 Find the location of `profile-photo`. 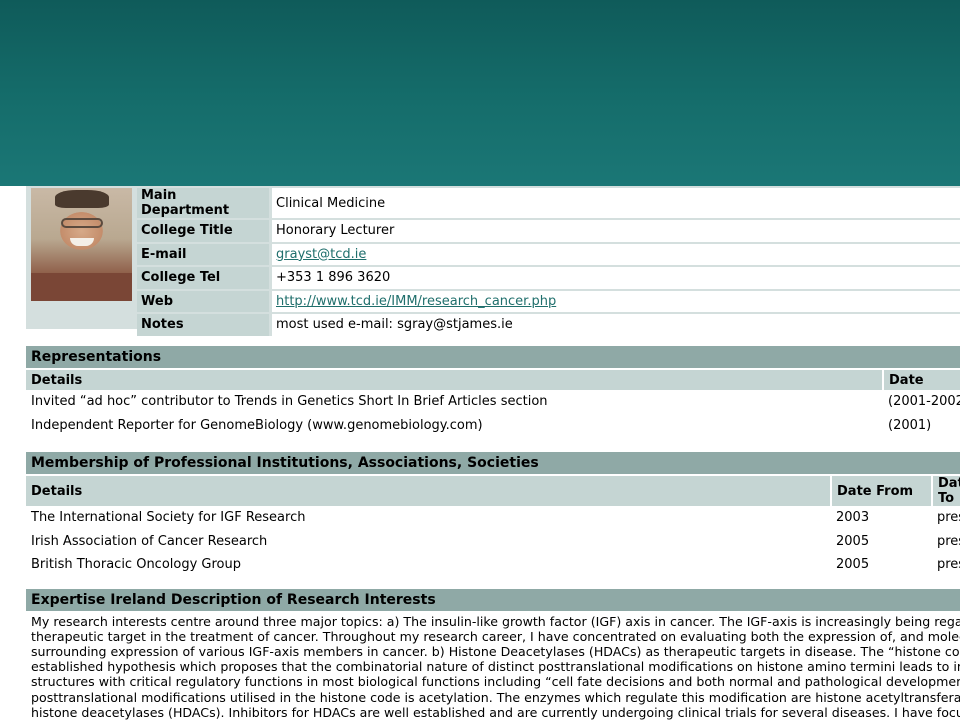

profile-photo is located at coordinates (81, 244).